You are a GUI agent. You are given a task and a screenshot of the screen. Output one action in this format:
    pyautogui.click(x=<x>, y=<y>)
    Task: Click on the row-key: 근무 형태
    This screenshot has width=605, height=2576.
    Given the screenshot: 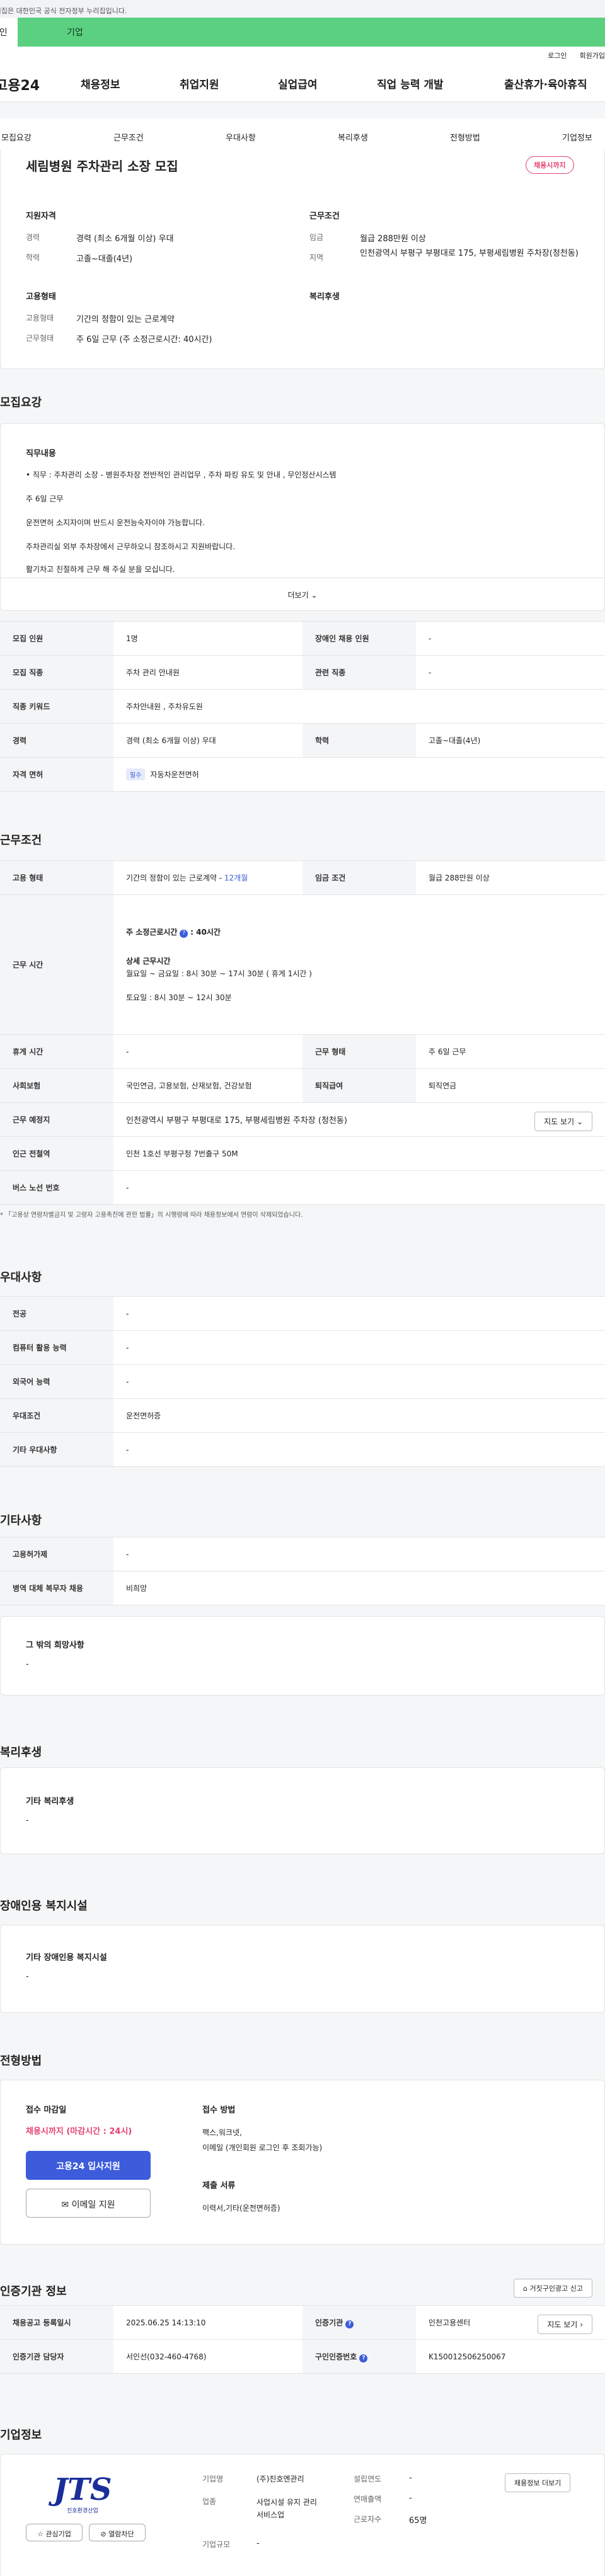 What is the action you would take?
    pyautogui.click(x=359, y=1051)
    